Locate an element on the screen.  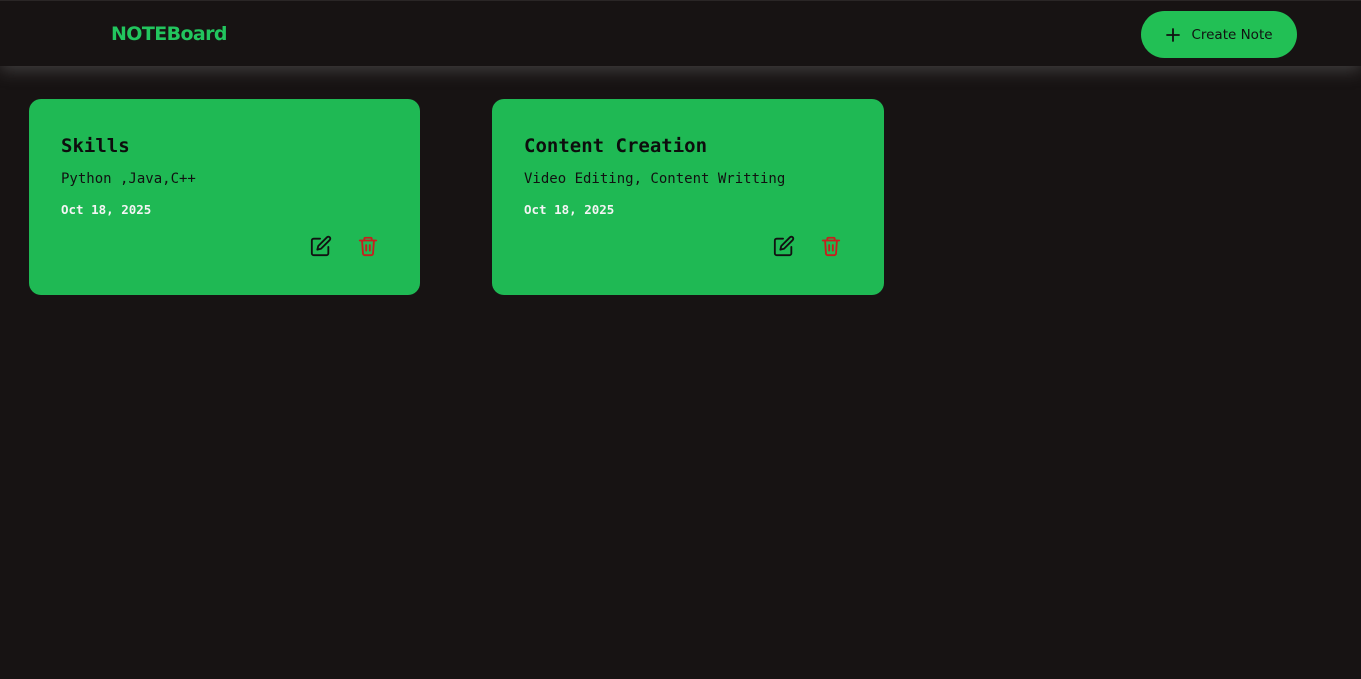
note-title: Skills is located at coordinates (95, 146).